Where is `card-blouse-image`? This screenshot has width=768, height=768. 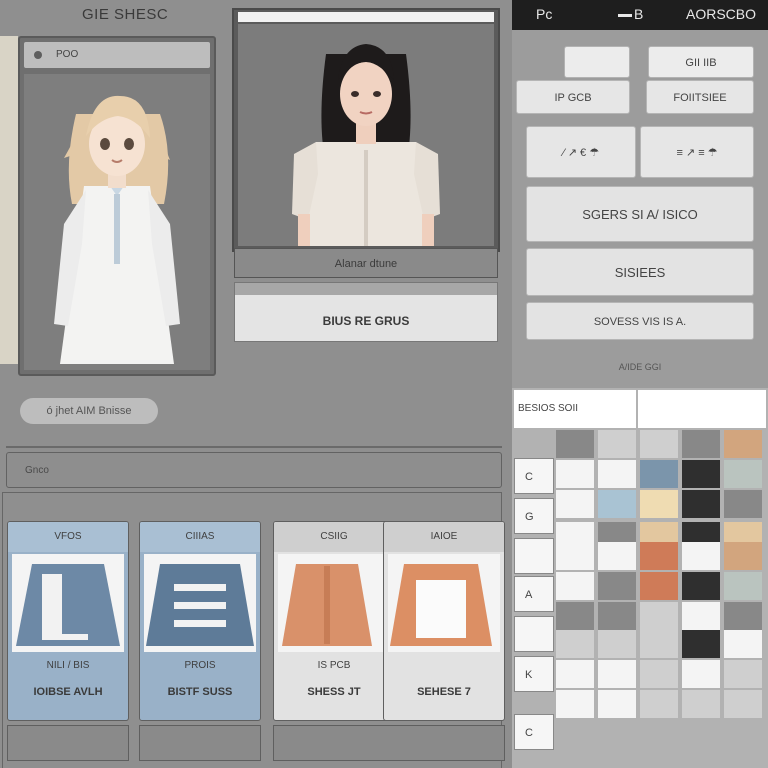
card-blouse-image is located at coordinates (444, 603).